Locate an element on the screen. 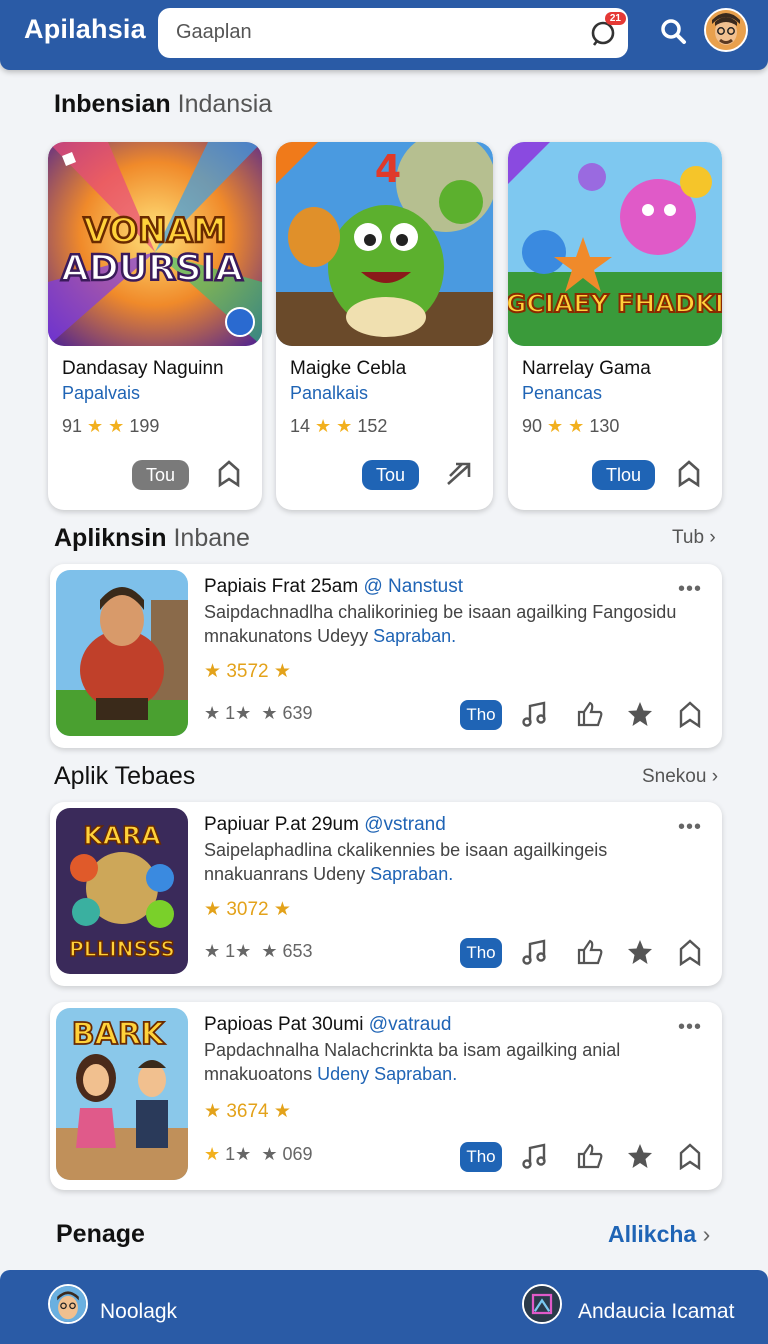 Image resolution: width=768 pixels, height=1344 pixels. bottom-right-label: Andaucia Icamat is located at coordinates (656, 1312).